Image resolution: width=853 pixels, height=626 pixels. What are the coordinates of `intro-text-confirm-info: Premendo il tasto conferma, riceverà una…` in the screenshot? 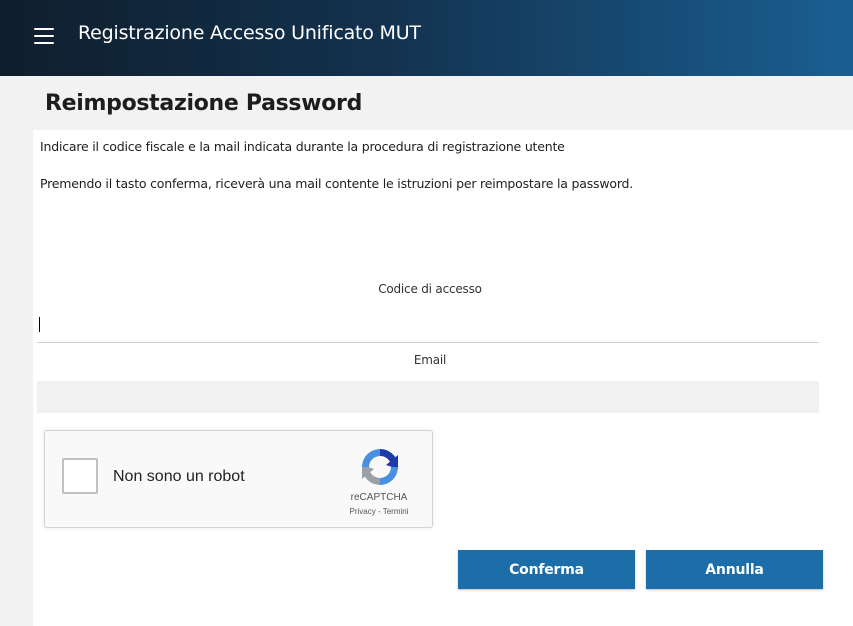 It's located at (337, 183).